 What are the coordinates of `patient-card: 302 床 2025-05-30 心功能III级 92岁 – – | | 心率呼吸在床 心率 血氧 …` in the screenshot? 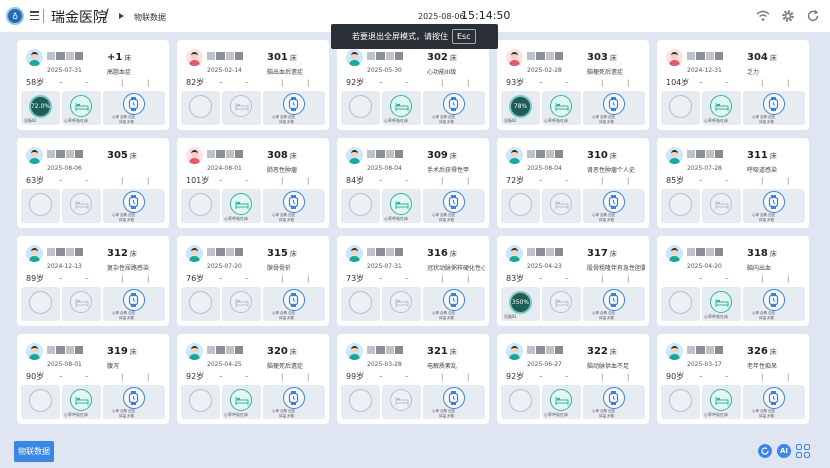 It's located at (413, 85).